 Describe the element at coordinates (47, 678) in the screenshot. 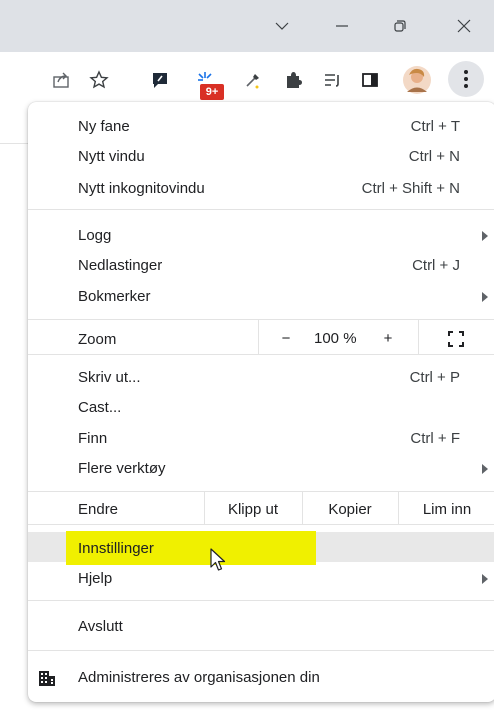

I see `building-icon` at that location.